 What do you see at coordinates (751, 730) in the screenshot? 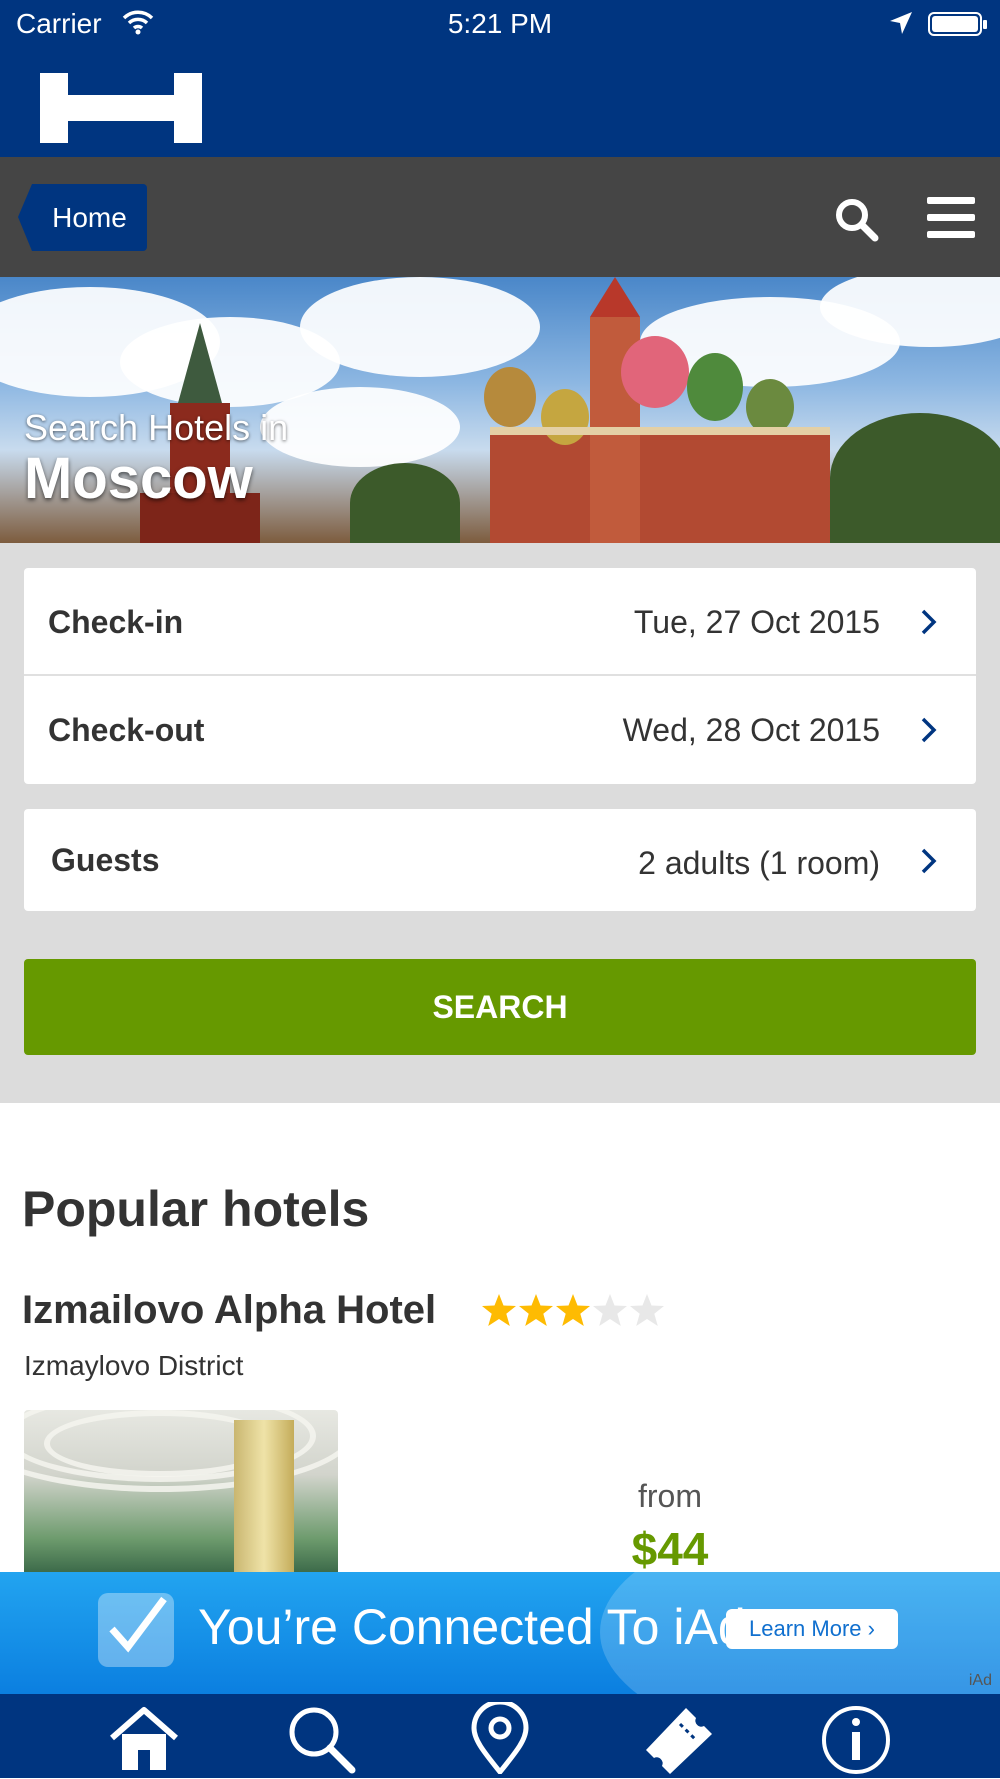
I see `checkout-value: Wed, 28 Oct 2015` at bounding box center [751, 730].